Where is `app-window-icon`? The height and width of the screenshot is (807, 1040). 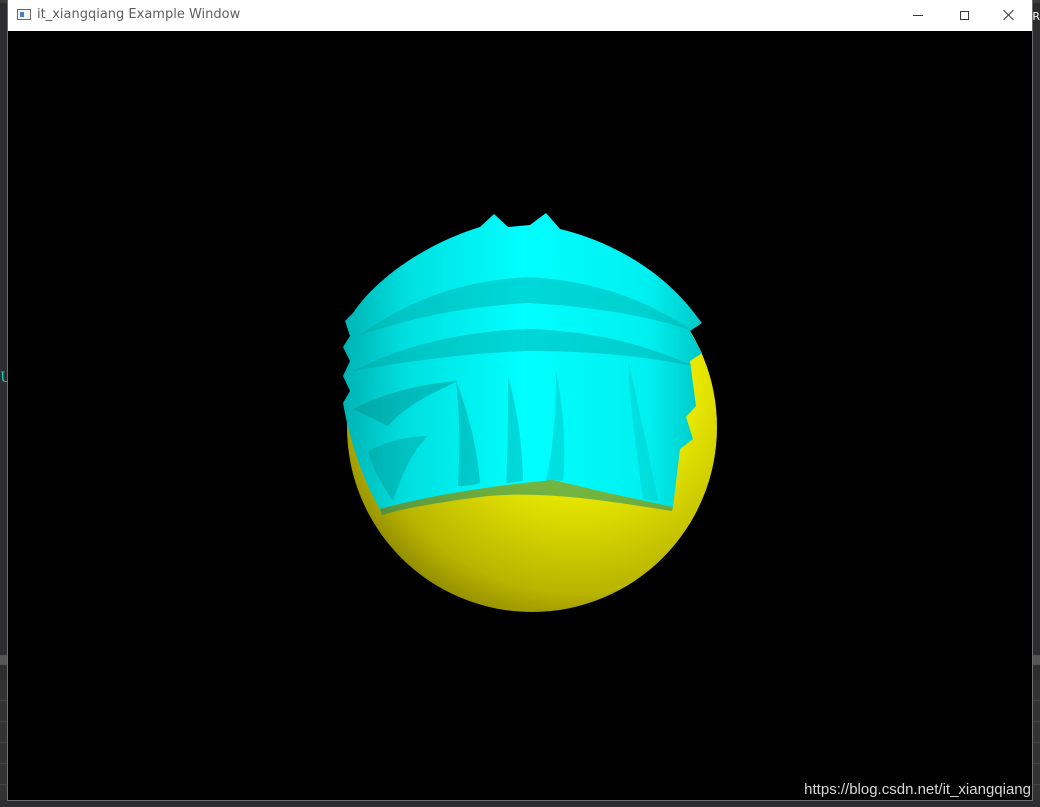 app-window-icon is located at coordinates (24, 14).